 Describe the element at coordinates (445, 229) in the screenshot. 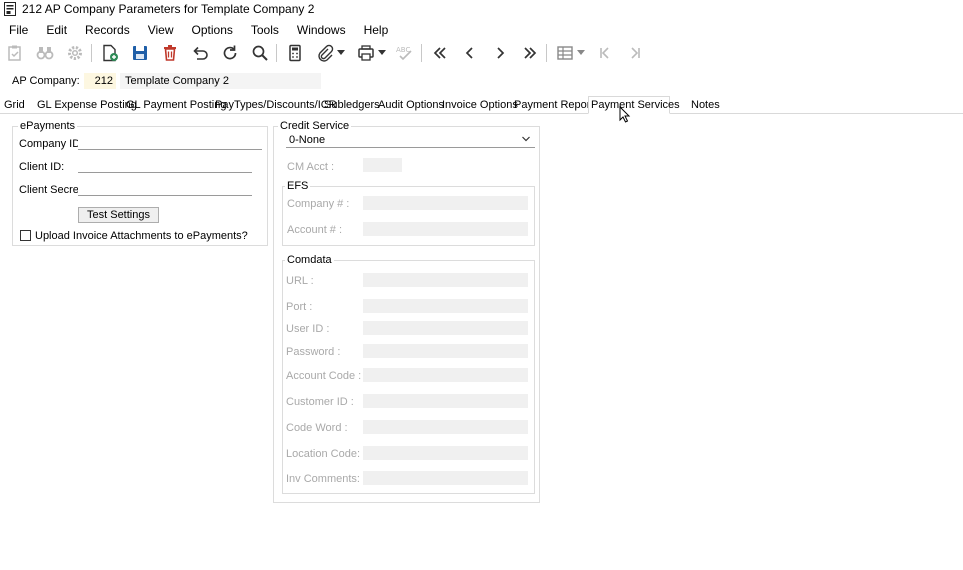

I see `efs-account-input` at that location.